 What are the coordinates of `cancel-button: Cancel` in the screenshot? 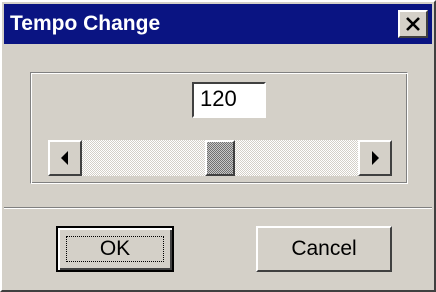 It's located at (324, 249).